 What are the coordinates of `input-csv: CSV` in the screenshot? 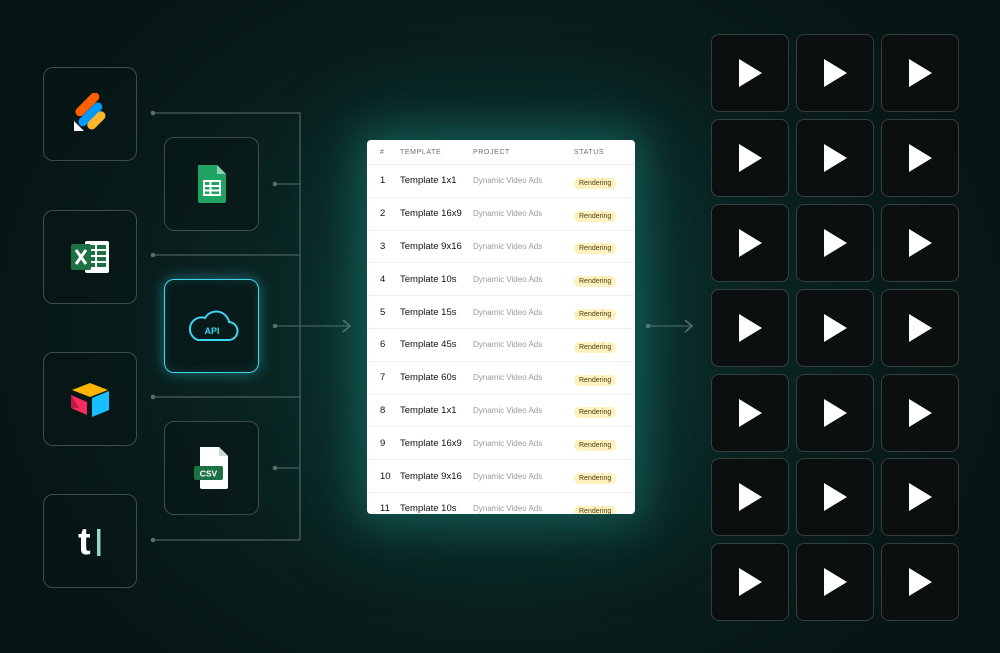 It's located at (211, 468).